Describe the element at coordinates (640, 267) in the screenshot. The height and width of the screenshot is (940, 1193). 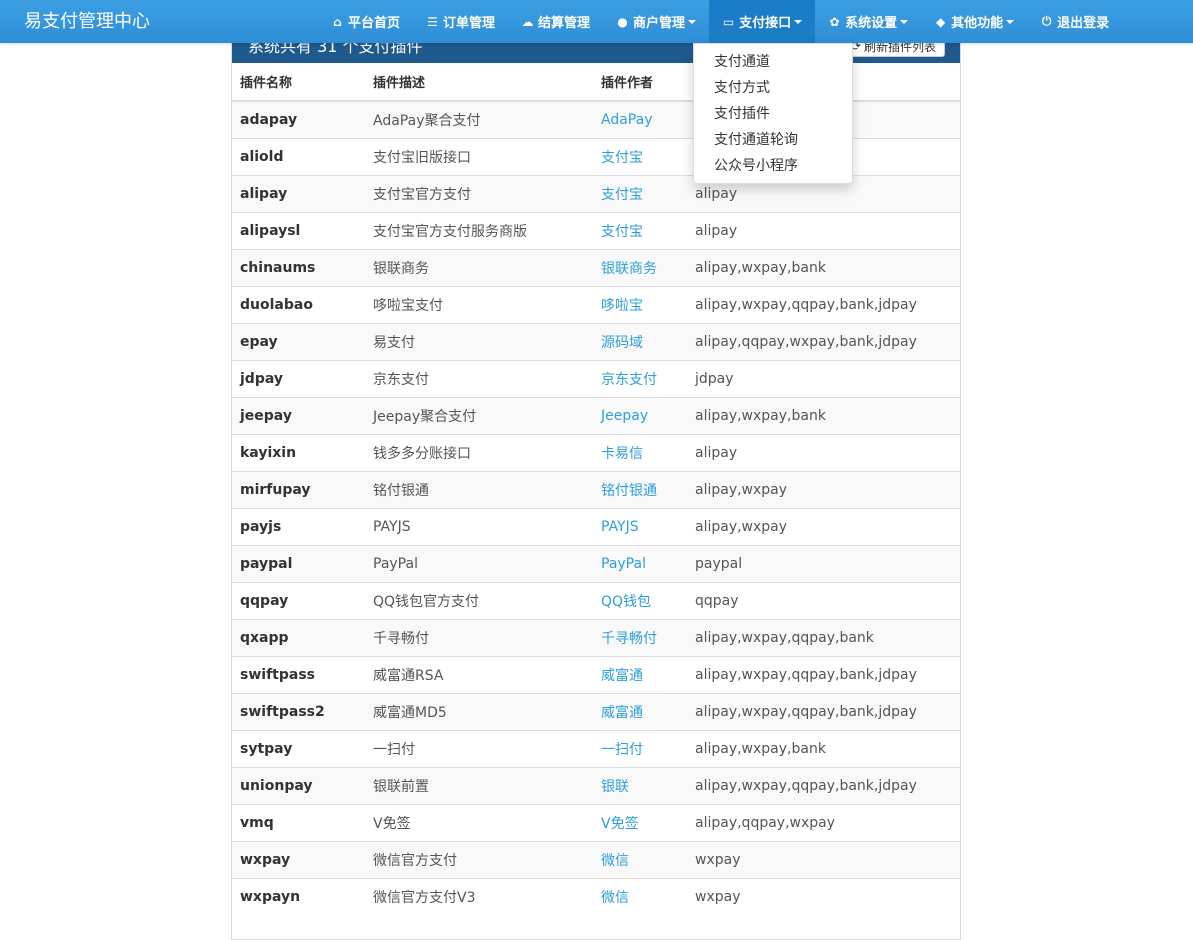
I see `cell-author: 银联商务` at that location.